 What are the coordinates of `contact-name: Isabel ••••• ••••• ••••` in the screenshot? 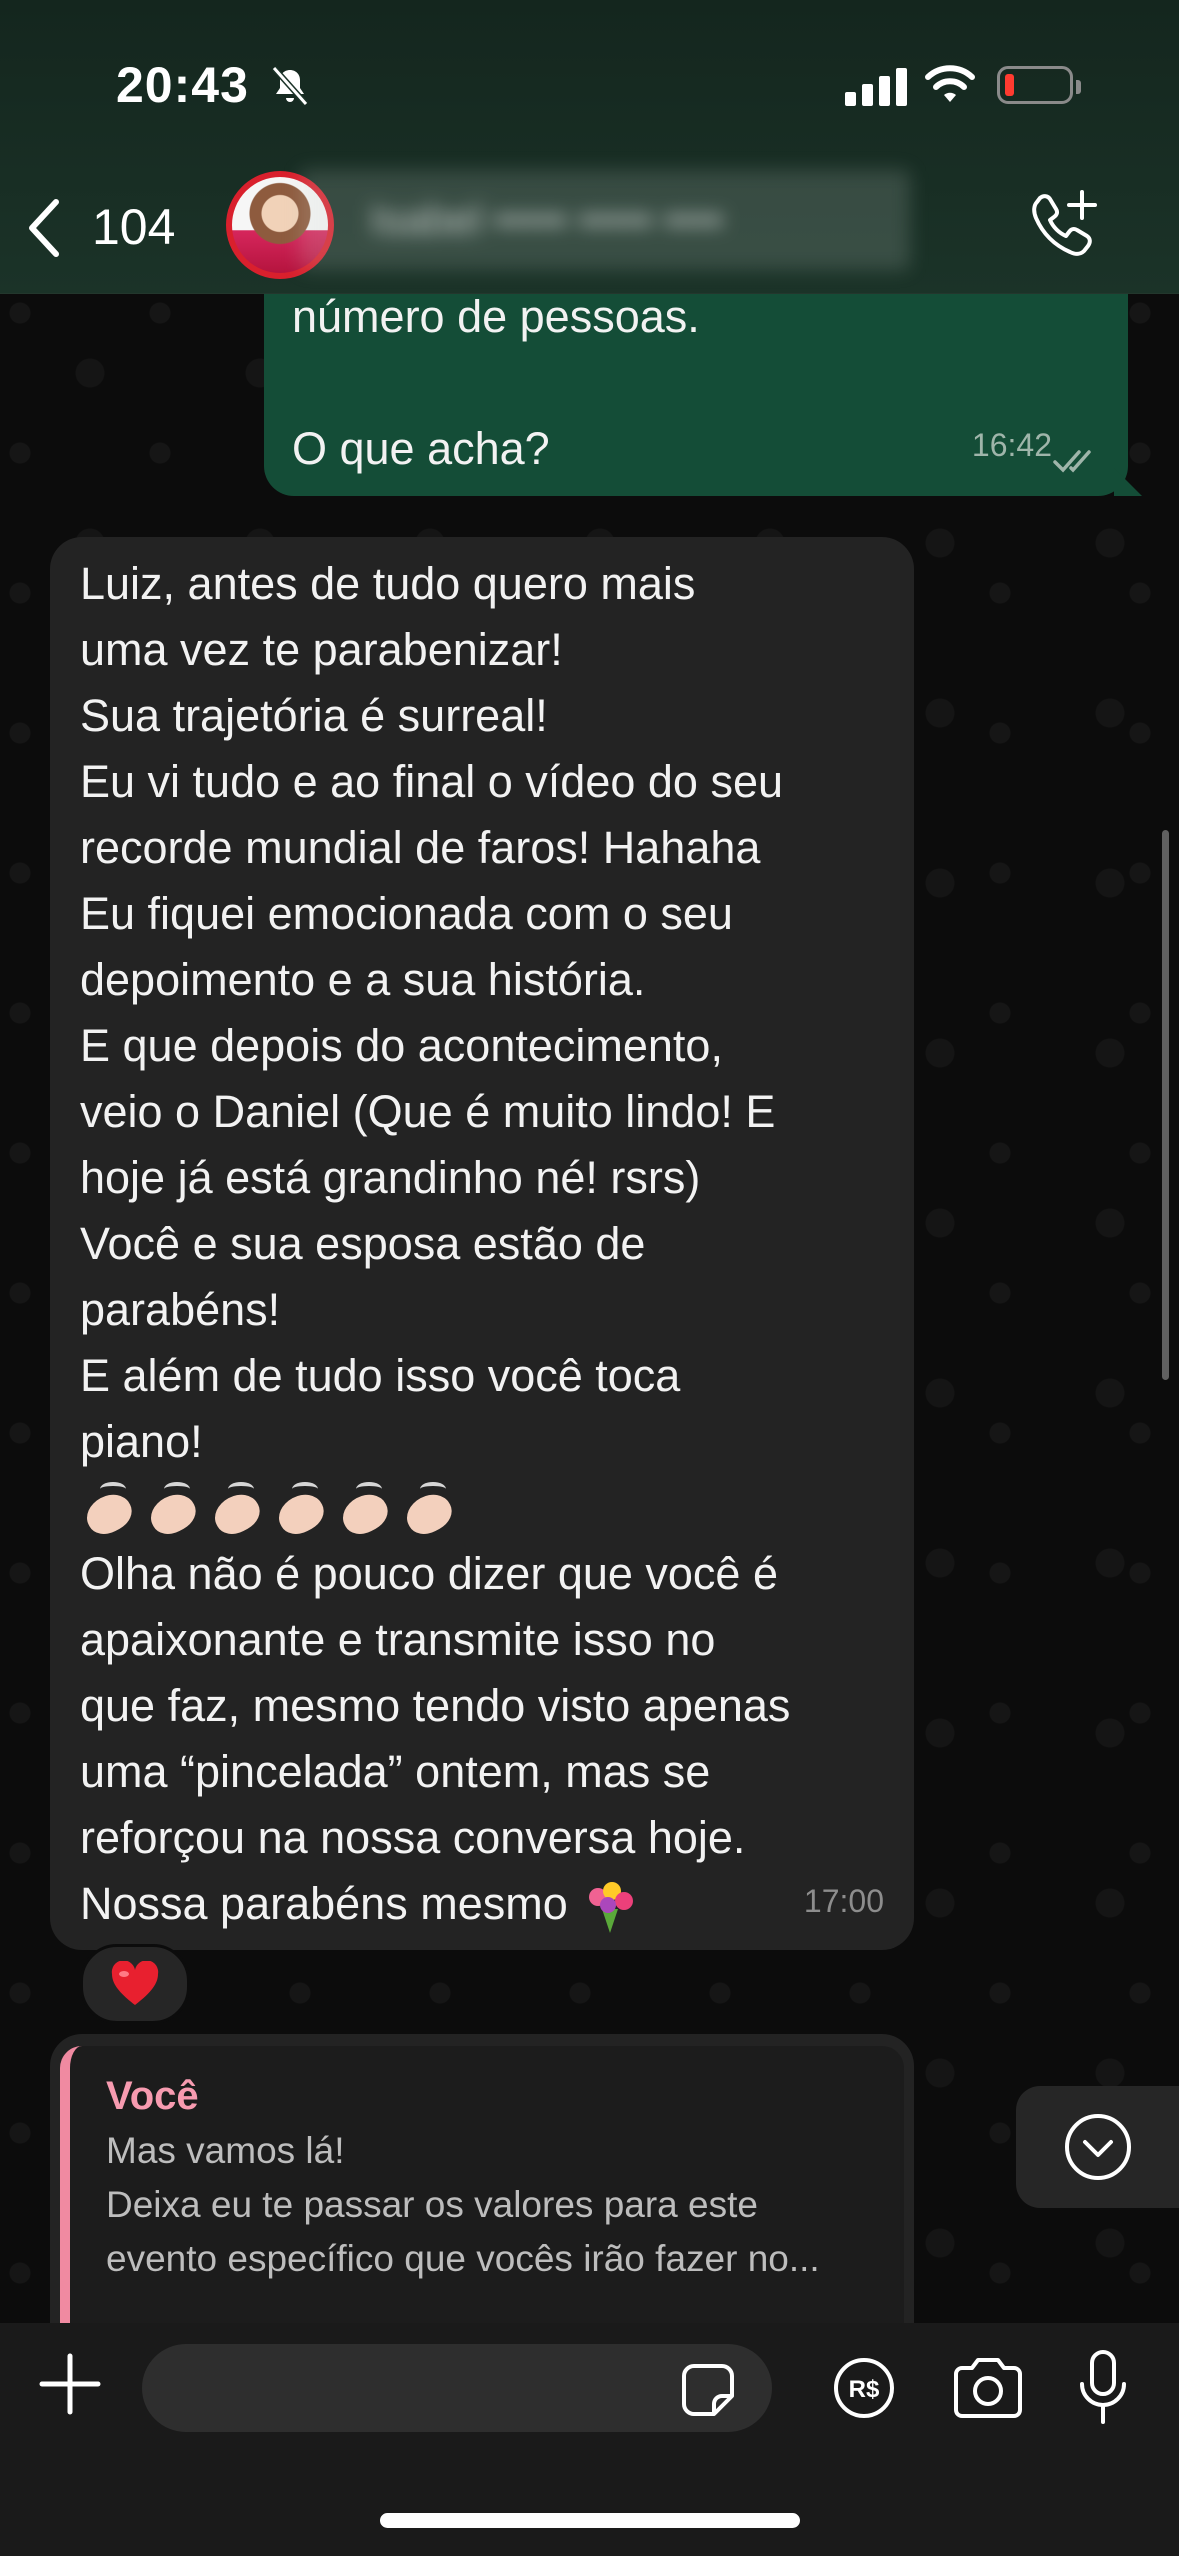 It's located at (605, 220).